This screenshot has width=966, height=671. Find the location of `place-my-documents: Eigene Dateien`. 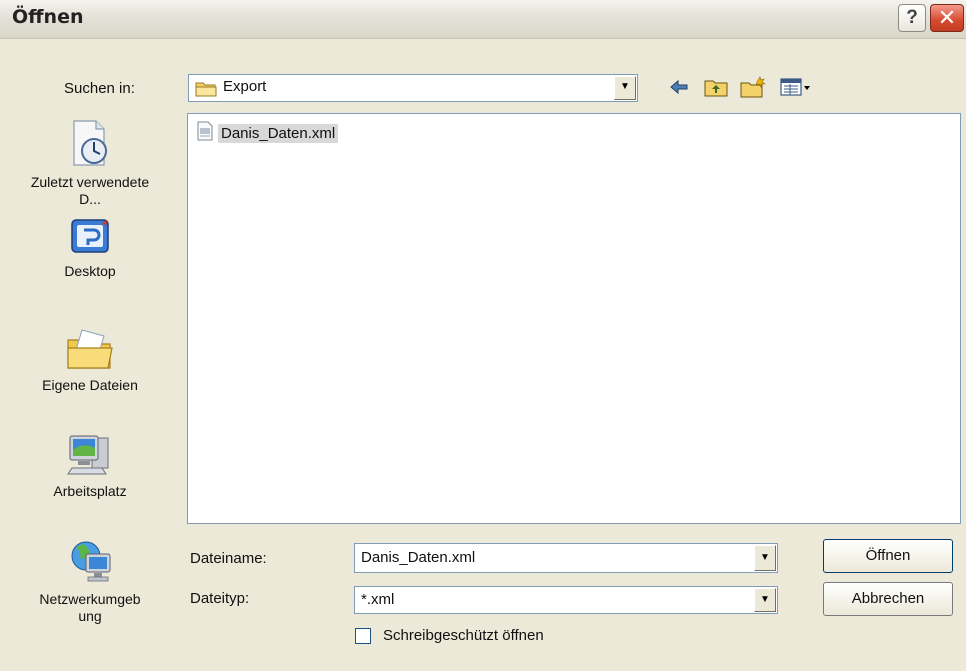

place-my-documents: Eigene Dateien is located at coordinates (90, 360).